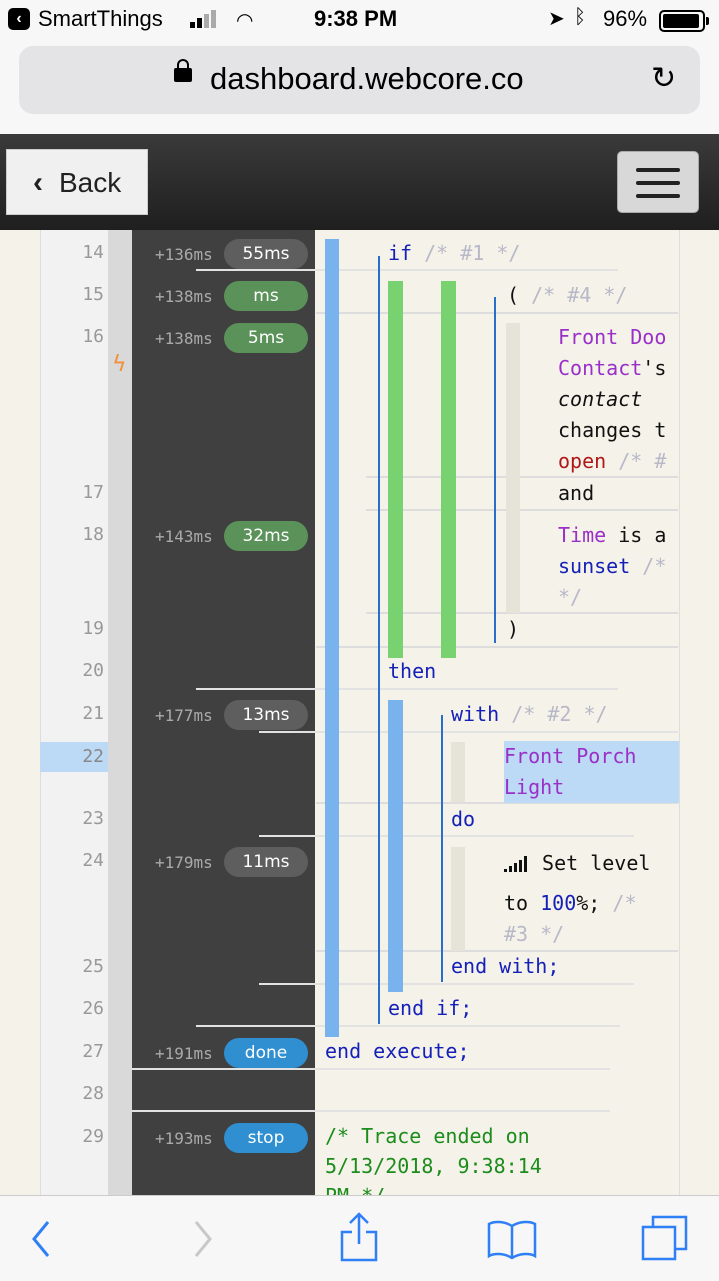 The height and width of the screenshot is (1281, 719). What do you see at coordinates (100, 19) in the screenshot?
I see `return-app-name: SmartThings` at bounding box center [100, 19].